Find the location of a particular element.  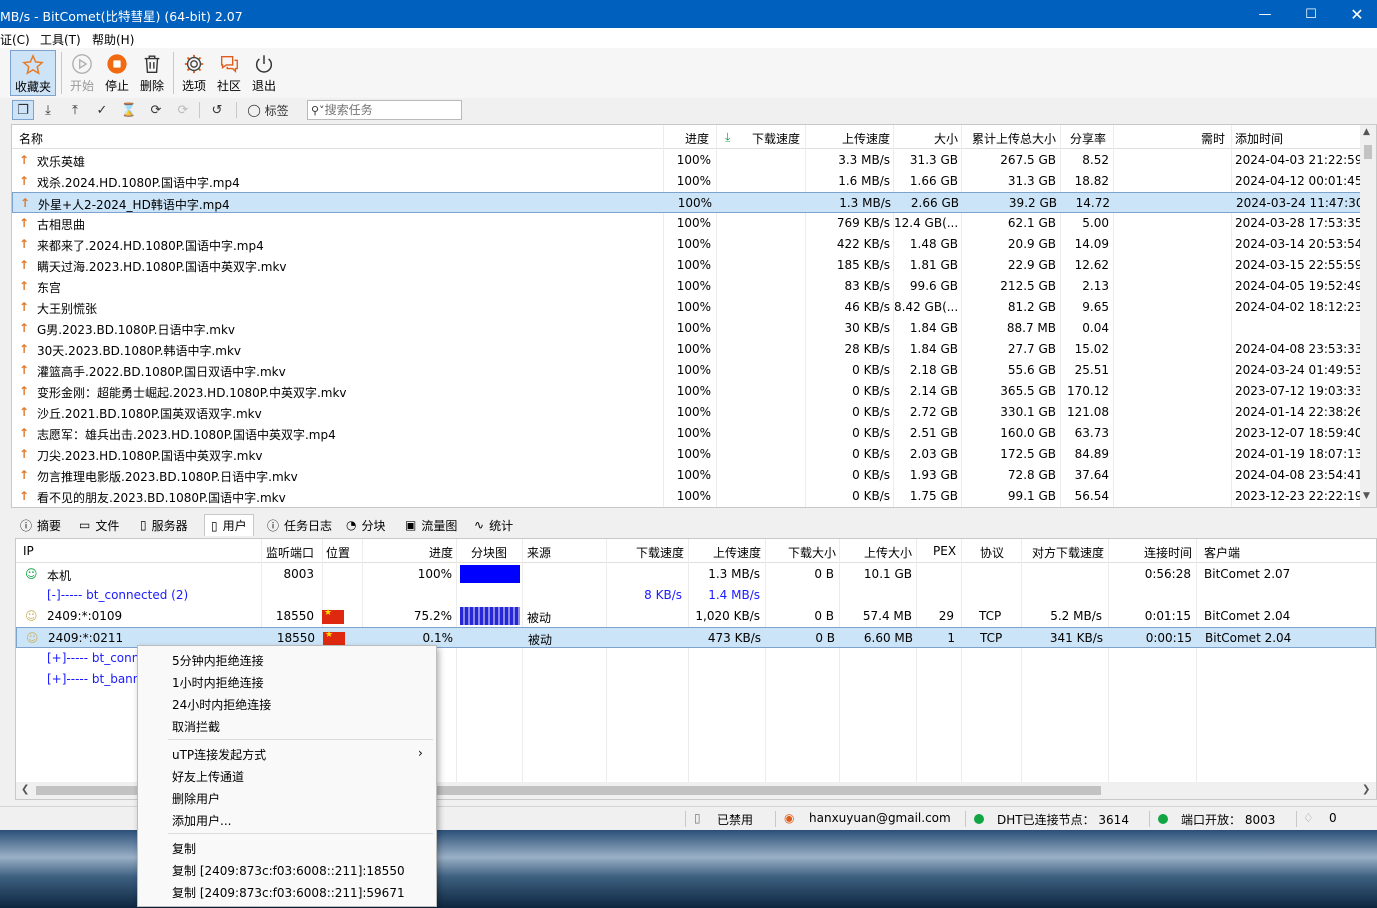

column-header-location: 位置 is located at coordinates (338, 552).